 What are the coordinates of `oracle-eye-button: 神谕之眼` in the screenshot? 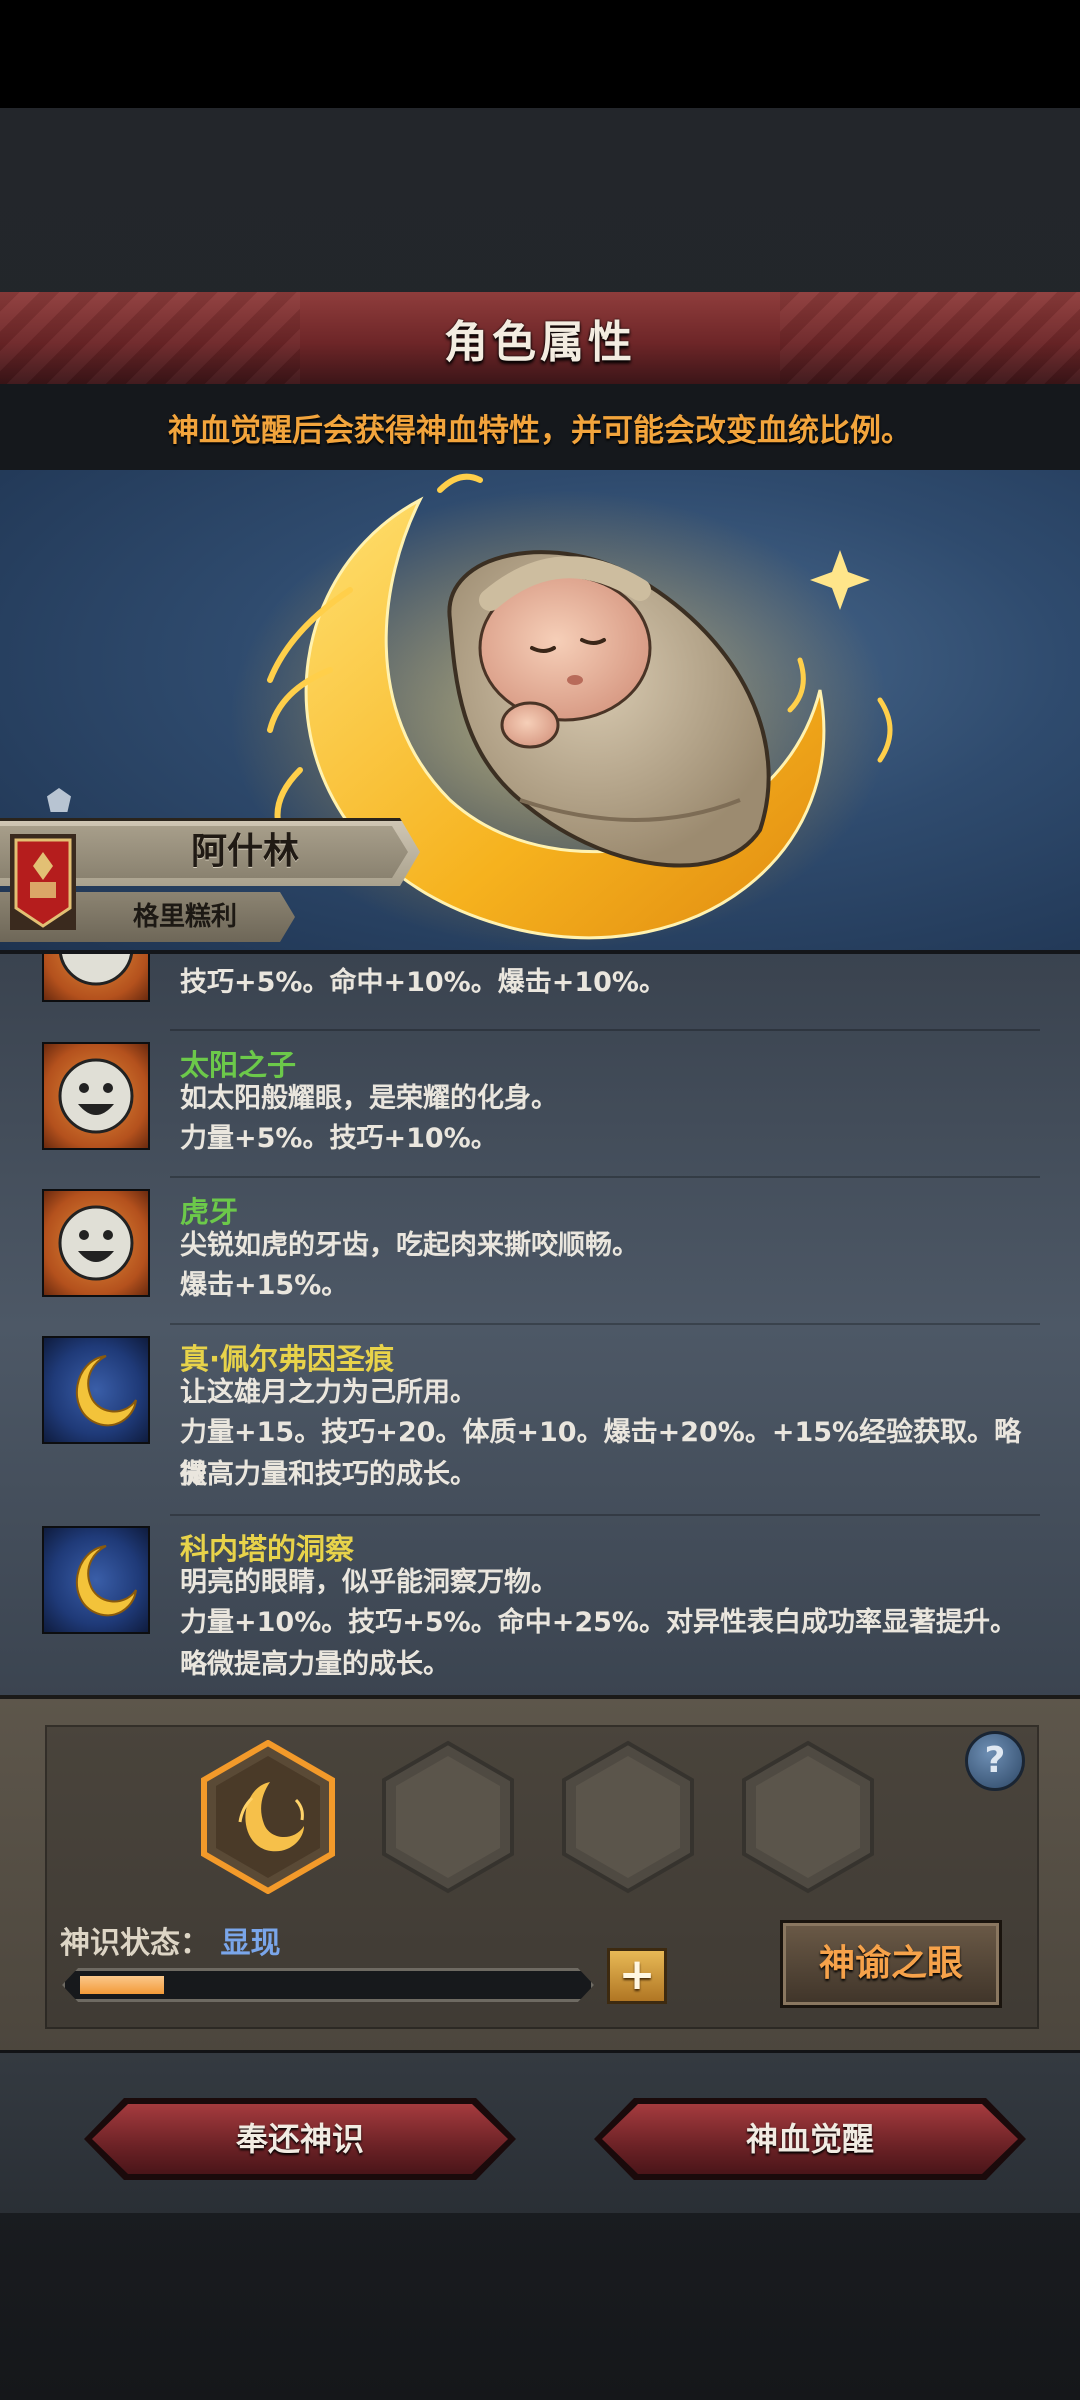 It's located at (891, 1964).